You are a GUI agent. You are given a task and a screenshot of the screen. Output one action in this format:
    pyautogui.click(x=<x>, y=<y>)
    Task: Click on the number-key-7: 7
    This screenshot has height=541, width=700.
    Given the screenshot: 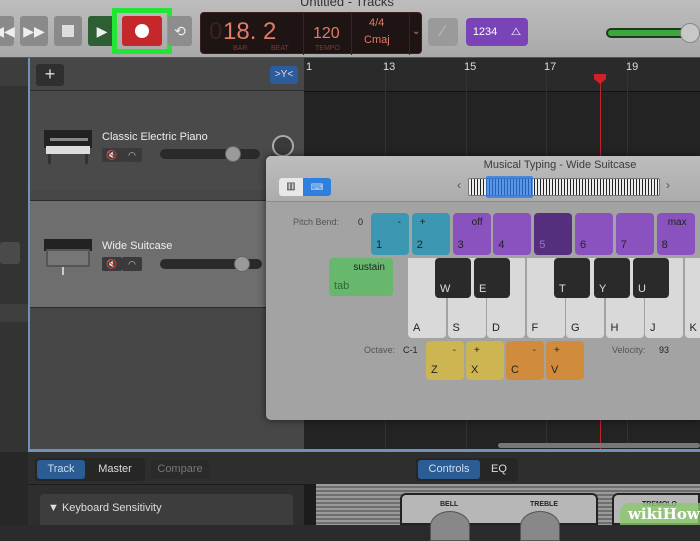 What is the action you would take?
    pyautogui.click(x=635, y=234)
    